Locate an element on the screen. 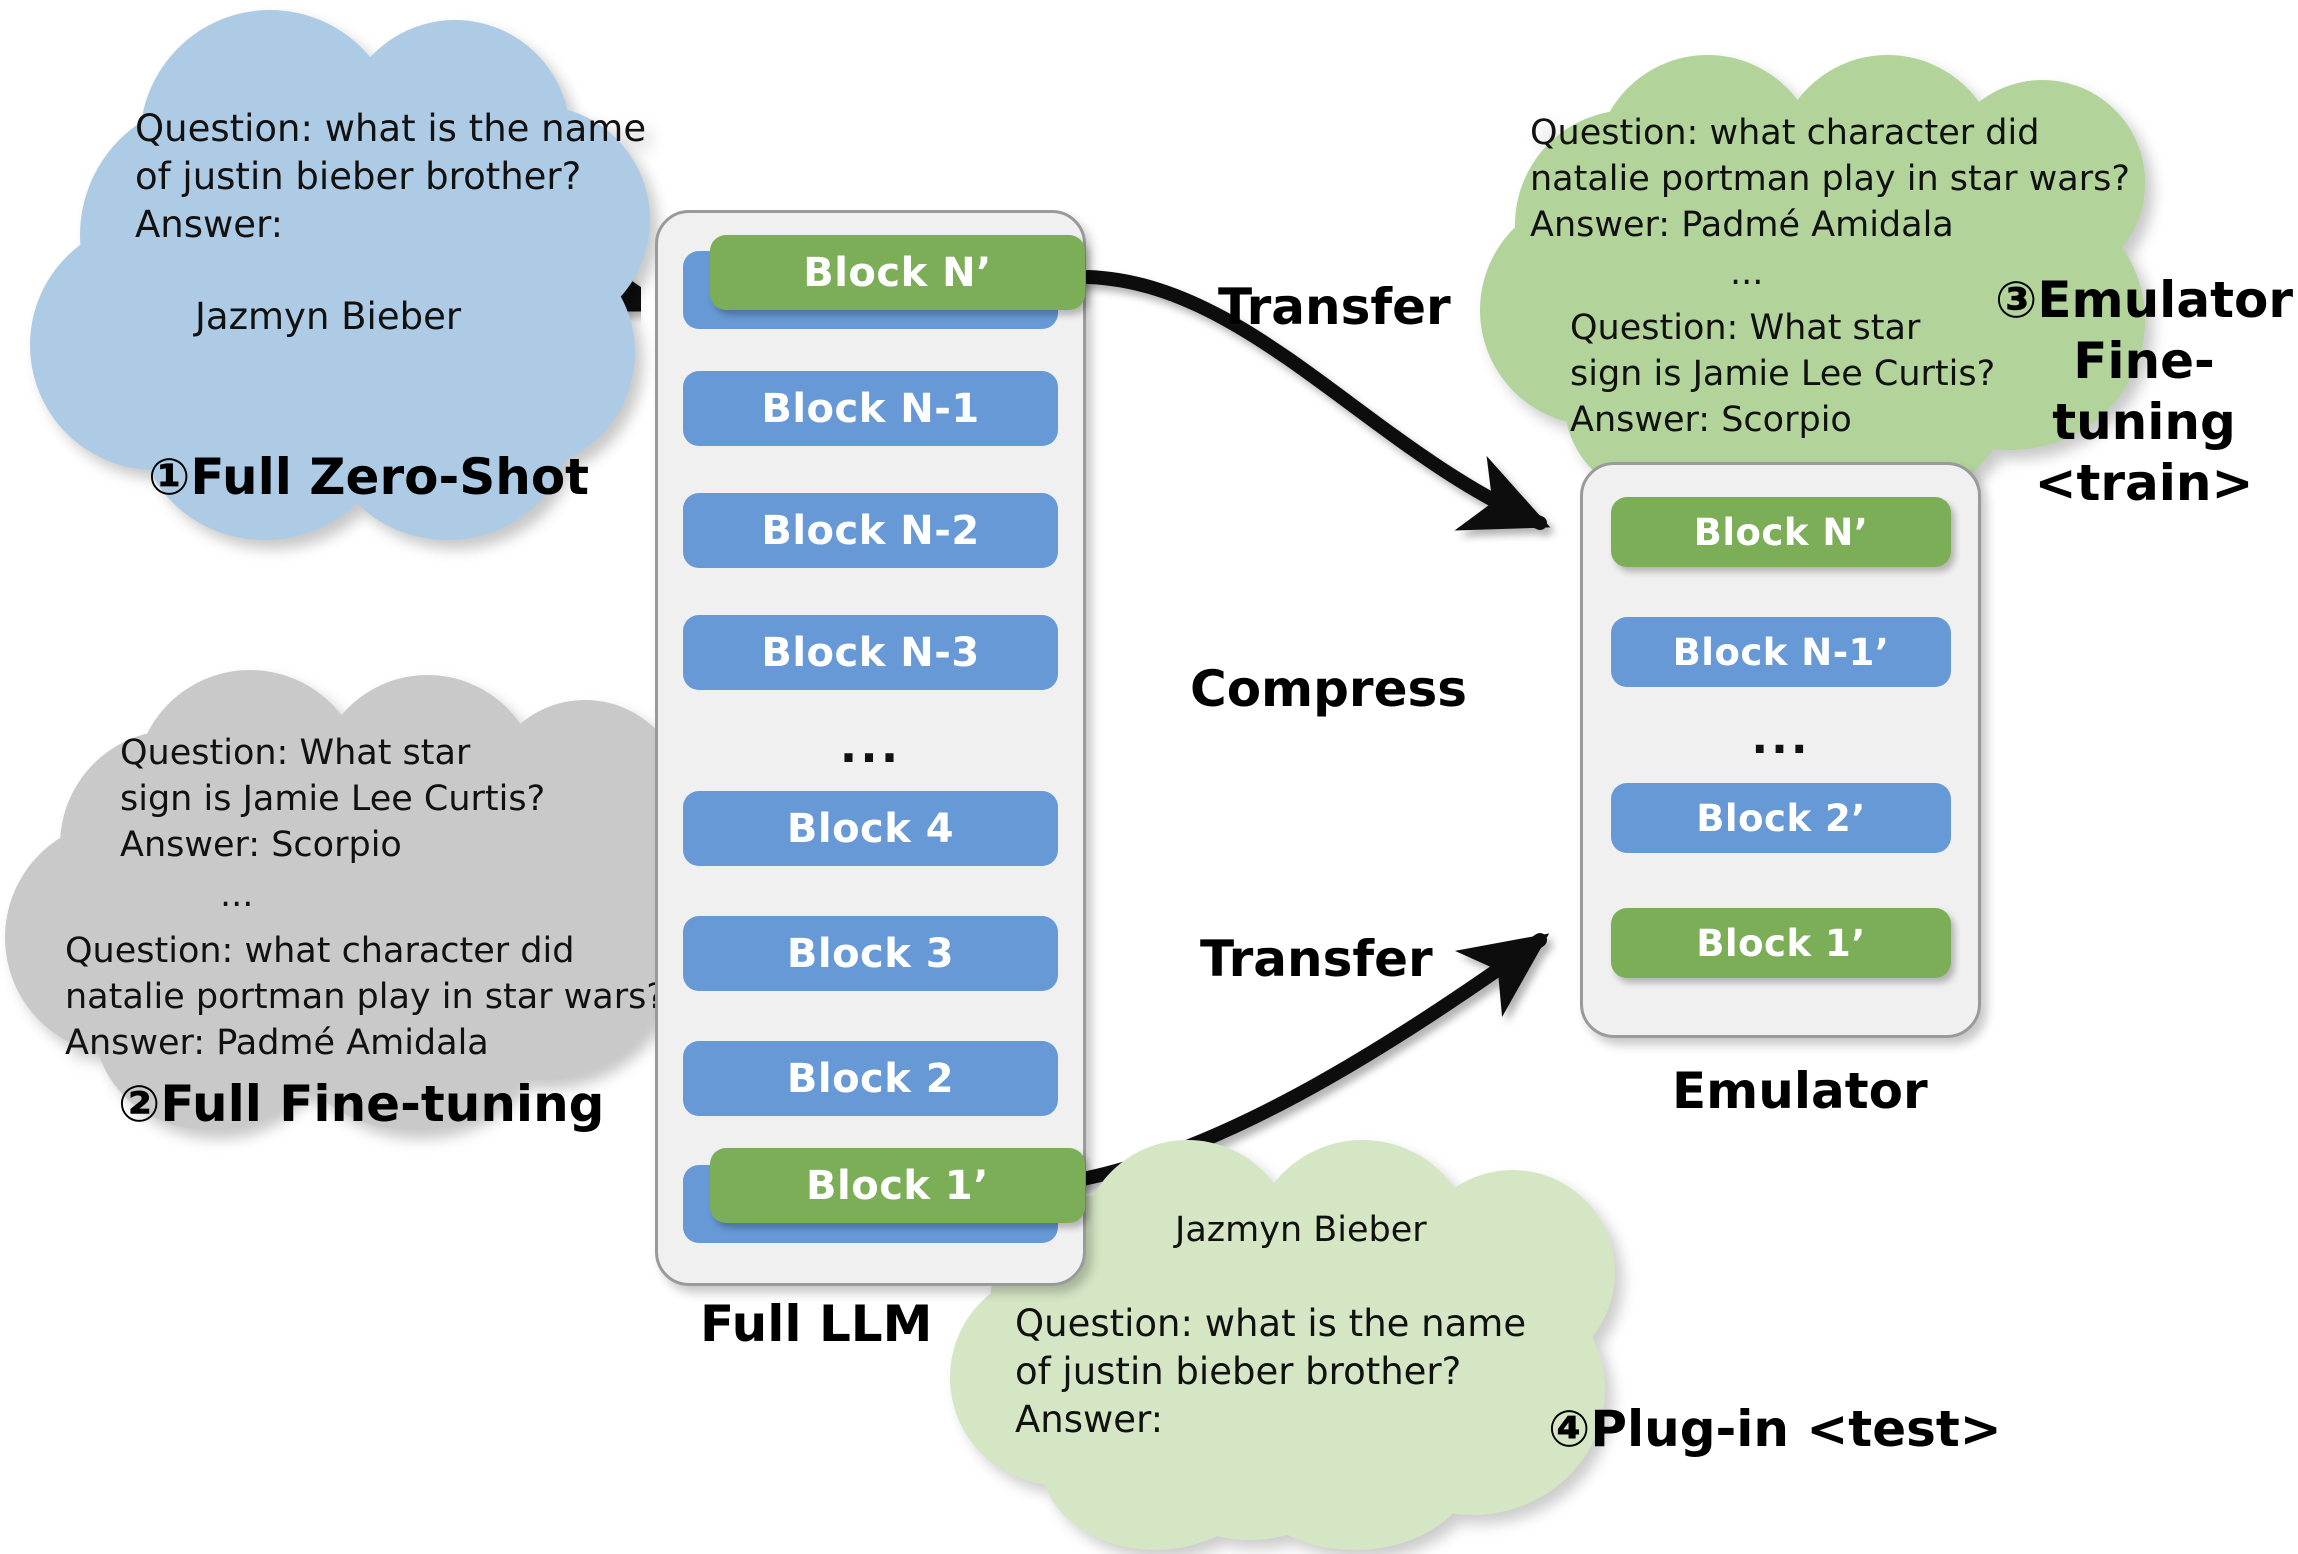 This screenshot has height=1554, width=2298. block-label: Block 4 is located at coordinates (870, 828).